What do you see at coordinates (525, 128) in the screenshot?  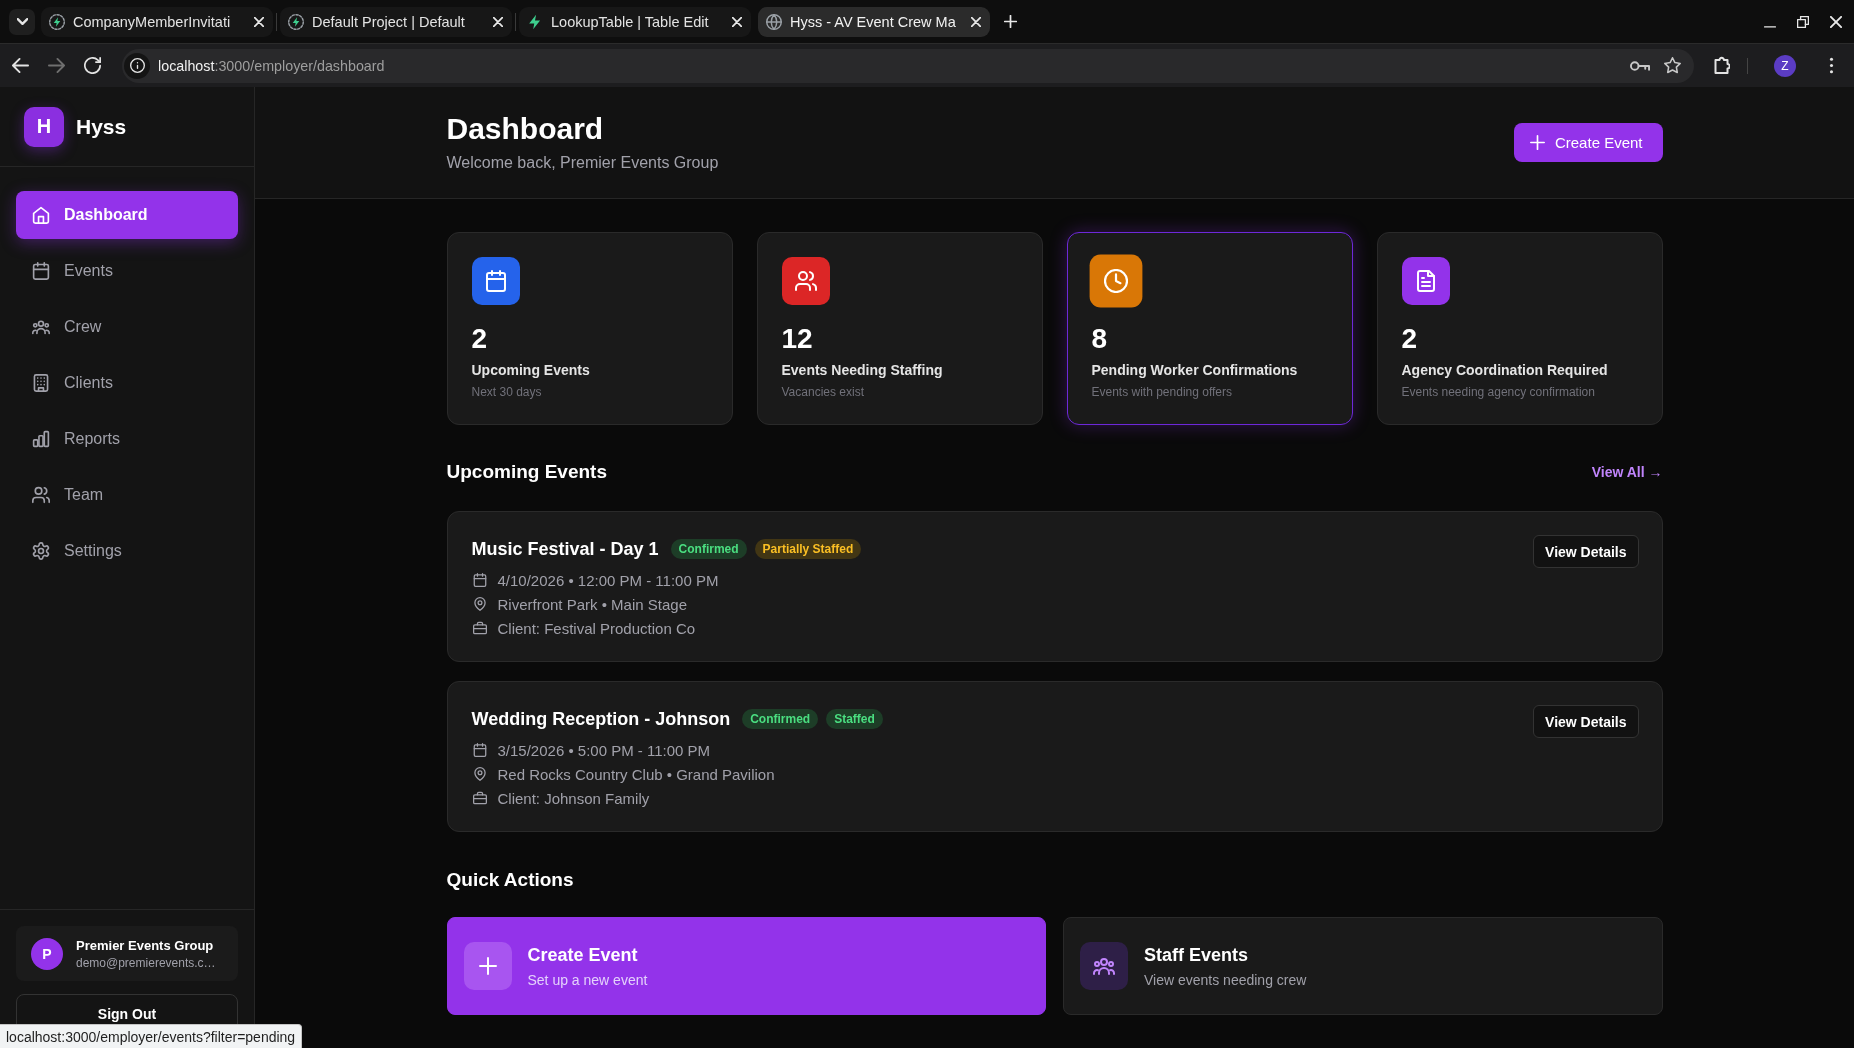 I see `page-title: Dashboard` at bounding box center [525, 128].